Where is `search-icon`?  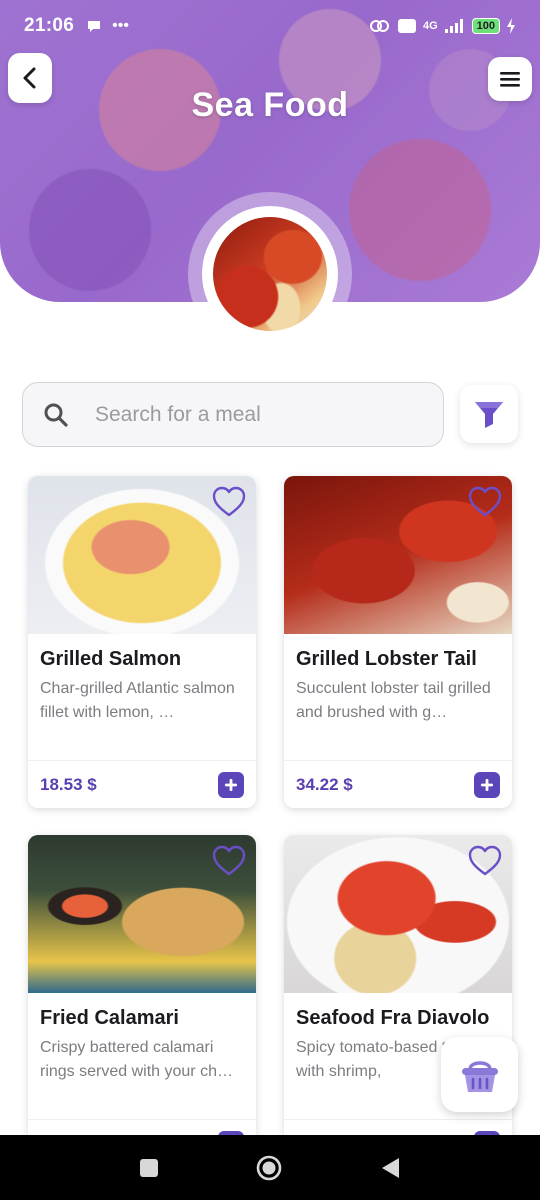 search-icon is located at coordinates (56, 415).